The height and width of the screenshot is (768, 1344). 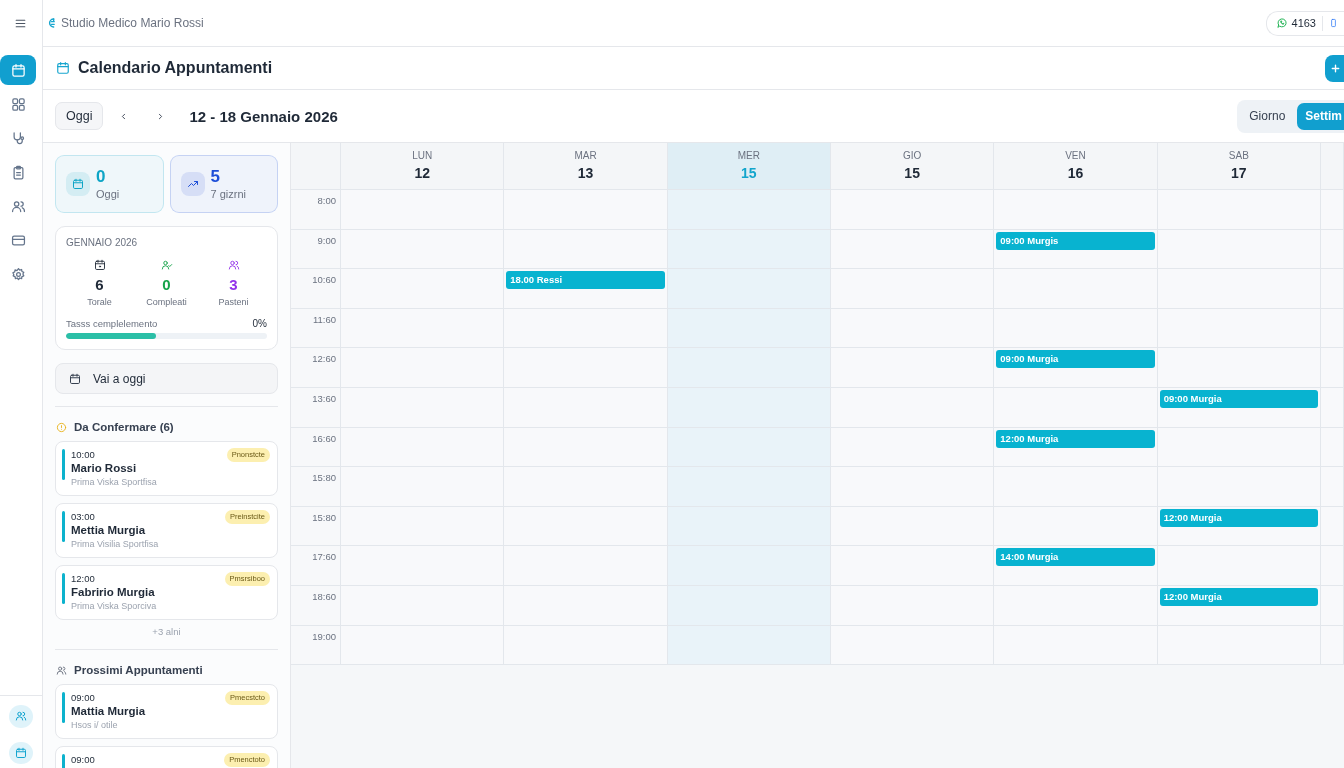 I want to click on message-count: 4163, so click(x=1303, y=23).